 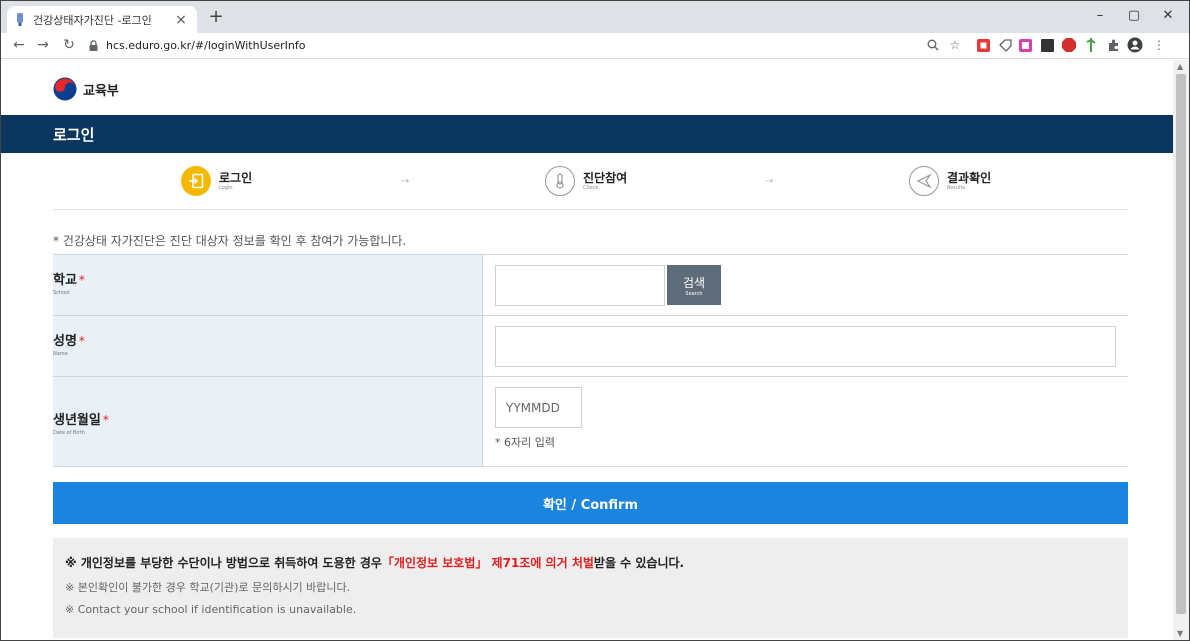 What do you see at coordinates (181, 20) in the screenshot?
I see `tab-close-icon: ×` at bounding box center [181, 20].